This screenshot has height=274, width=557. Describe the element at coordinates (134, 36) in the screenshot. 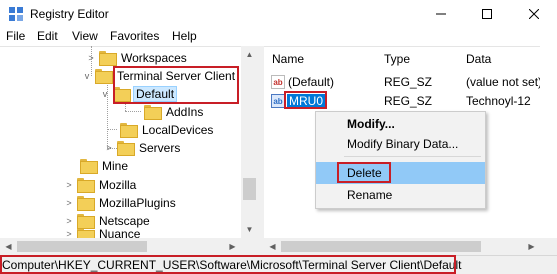

I see `menu-favorites: Favorites` at that location.